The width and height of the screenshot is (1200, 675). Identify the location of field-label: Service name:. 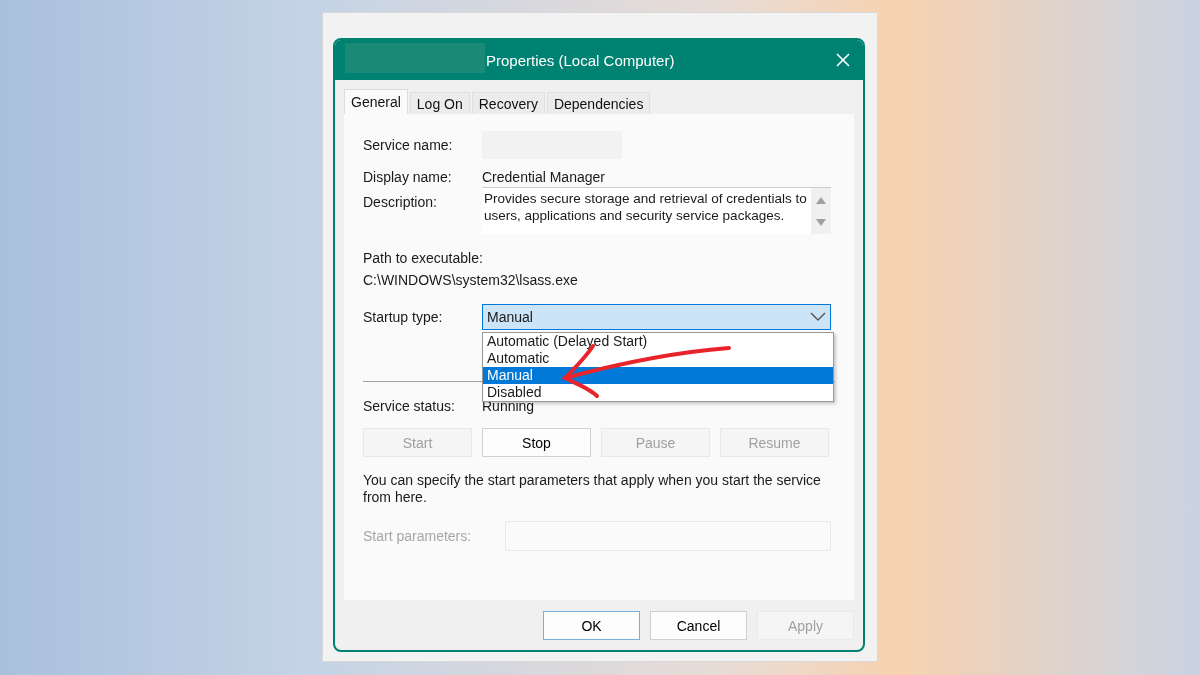
(408, 145).